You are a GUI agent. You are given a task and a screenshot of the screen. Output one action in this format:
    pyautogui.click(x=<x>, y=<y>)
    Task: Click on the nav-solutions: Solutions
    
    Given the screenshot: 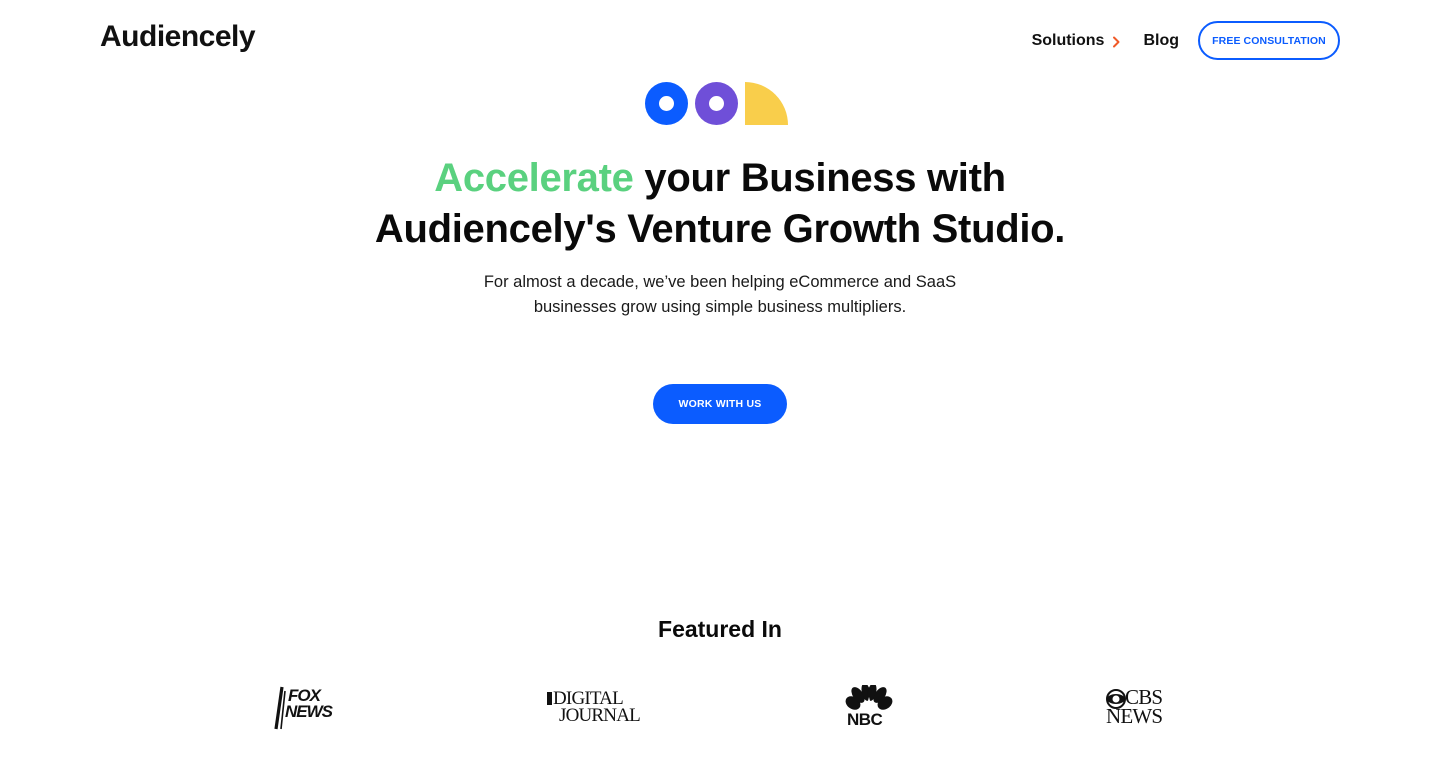 What is the action you would take?
    pyautogui.click(x=1077, y=41)
    